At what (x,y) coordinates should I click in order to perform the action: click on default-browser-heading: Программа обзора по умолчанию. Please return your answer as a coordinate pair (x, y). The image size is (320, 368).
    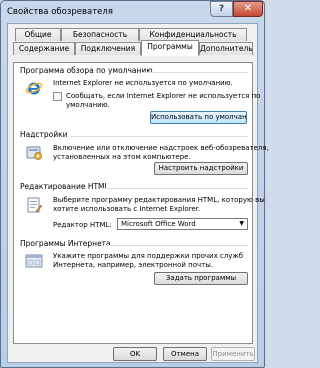
    Looking at the image, I should click on (86, 70).